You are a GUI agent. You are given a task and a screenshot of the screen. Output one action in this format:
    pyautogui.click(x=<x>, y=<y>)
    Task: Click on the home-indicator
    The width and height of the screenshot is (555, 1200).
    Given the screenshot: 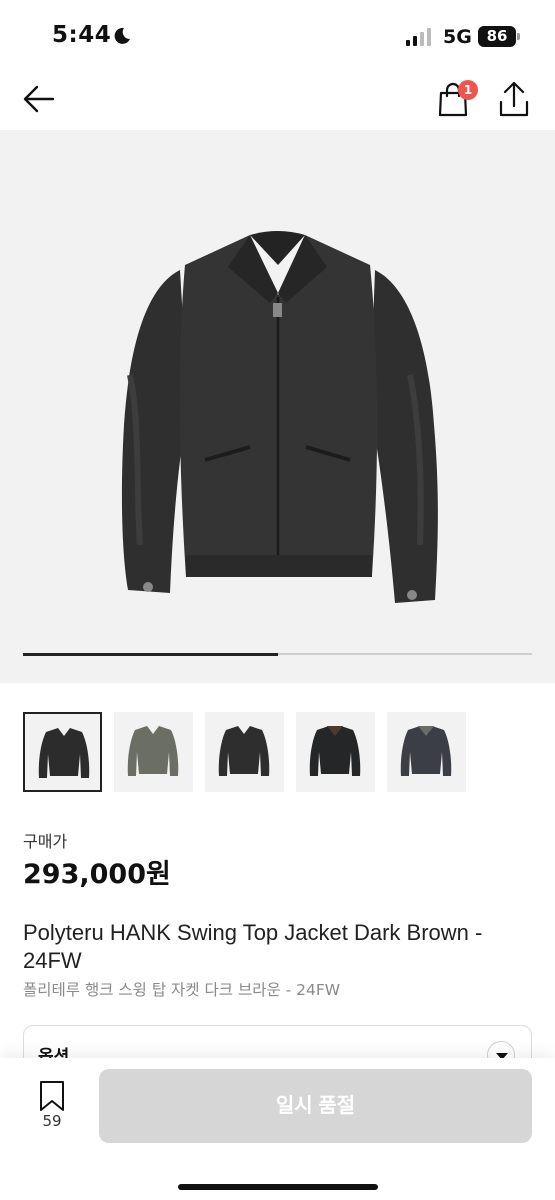 What is the action you would take?
    pyautogui.click(x=278, y=1187)
    